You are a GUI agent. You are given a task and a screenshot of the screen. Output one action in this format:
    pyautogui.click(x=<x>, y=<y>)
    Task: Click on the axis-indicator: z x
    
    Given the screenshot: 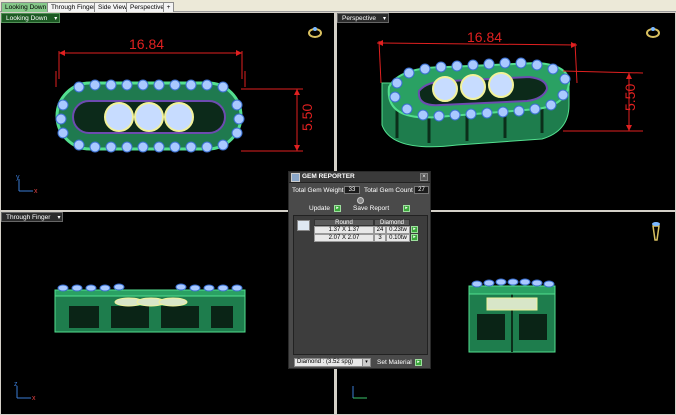 What is the action you would take?
    pyautogui.click(x=25, y=391)
    